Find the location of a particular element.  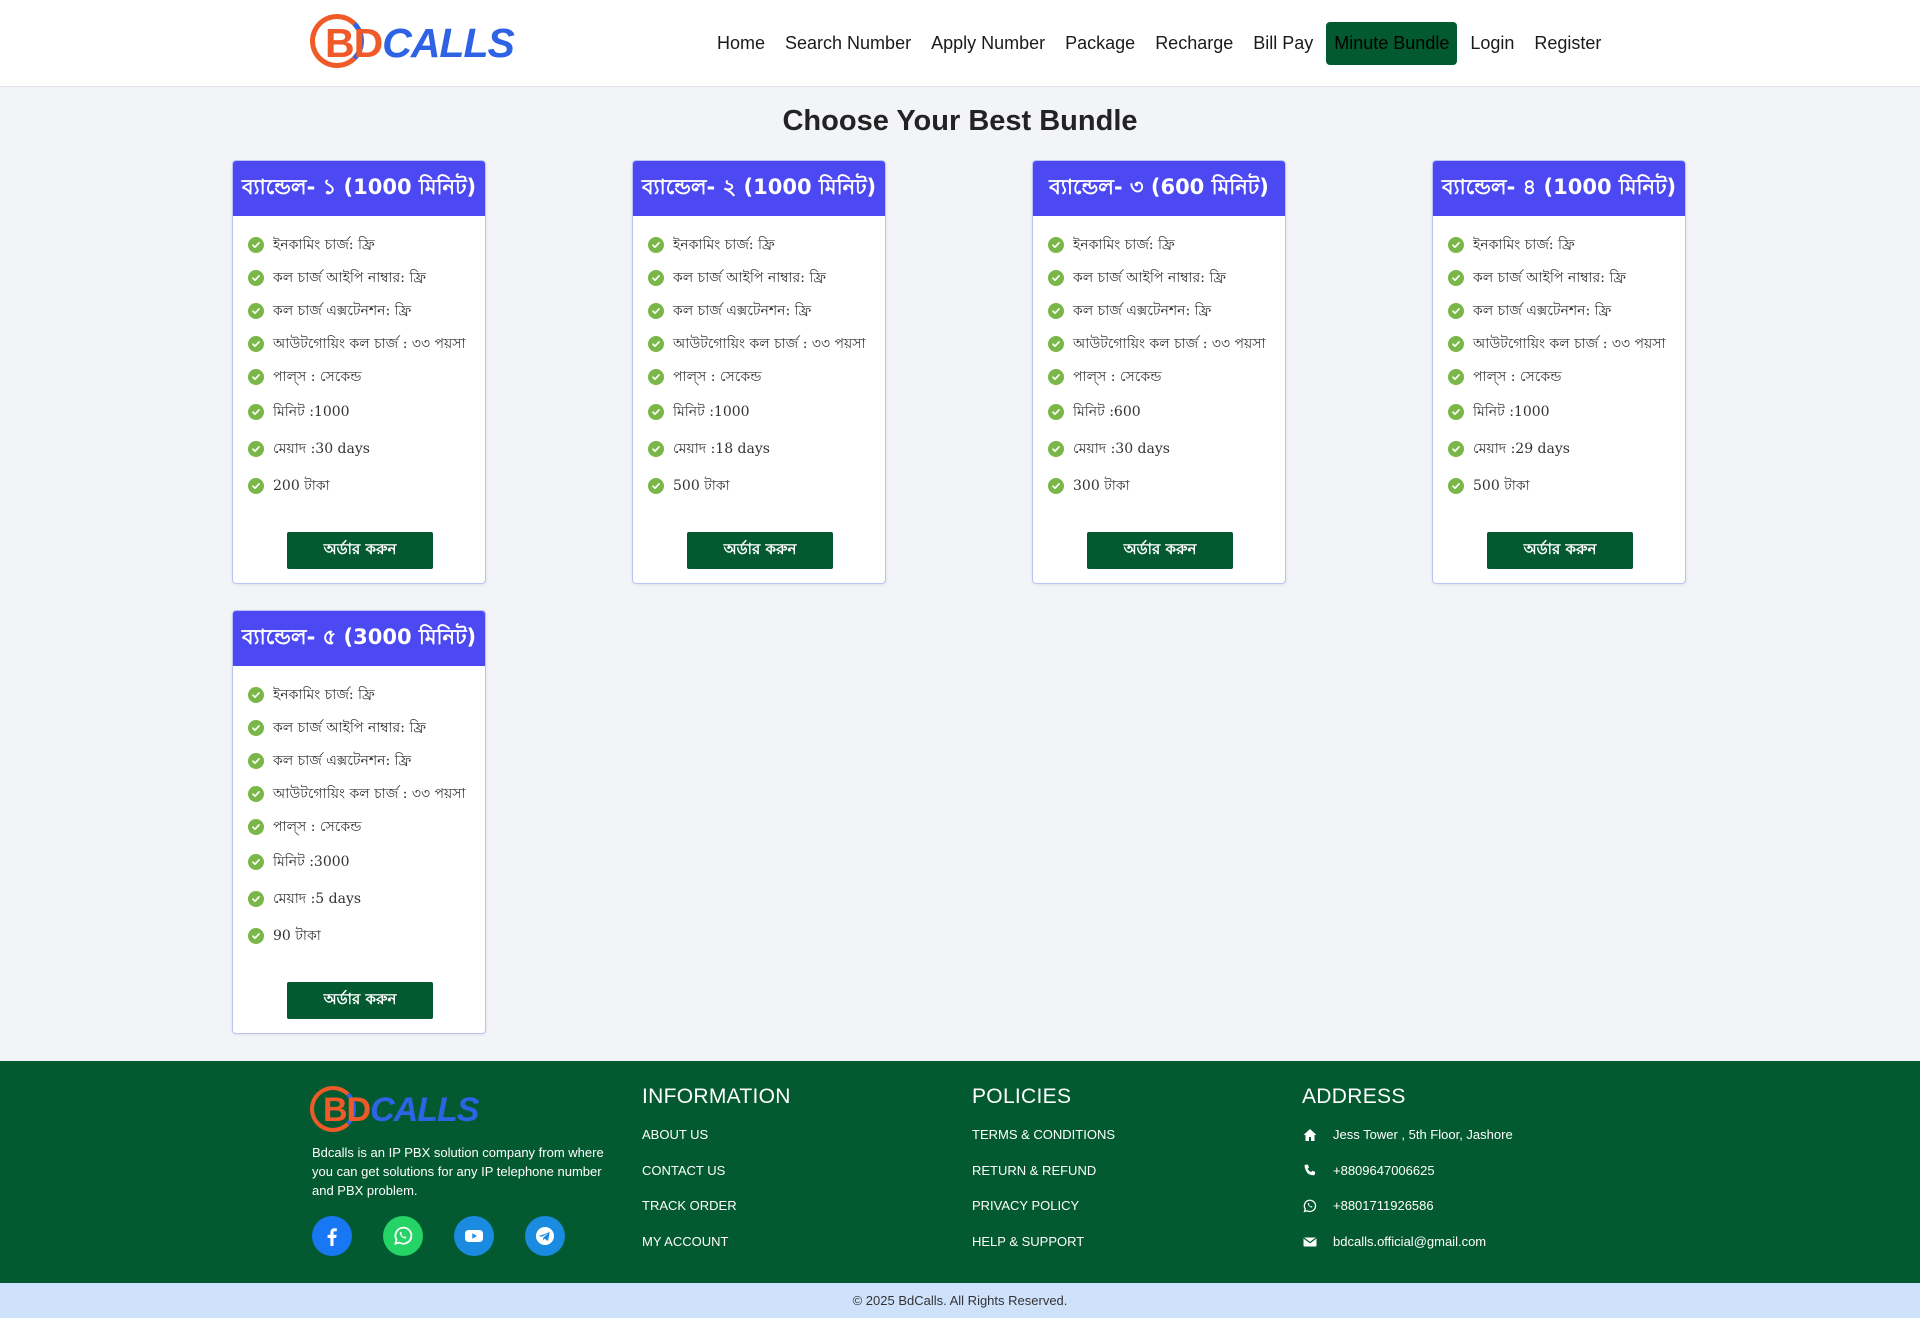

nav-home: Home is located at coordinates (741, 43).